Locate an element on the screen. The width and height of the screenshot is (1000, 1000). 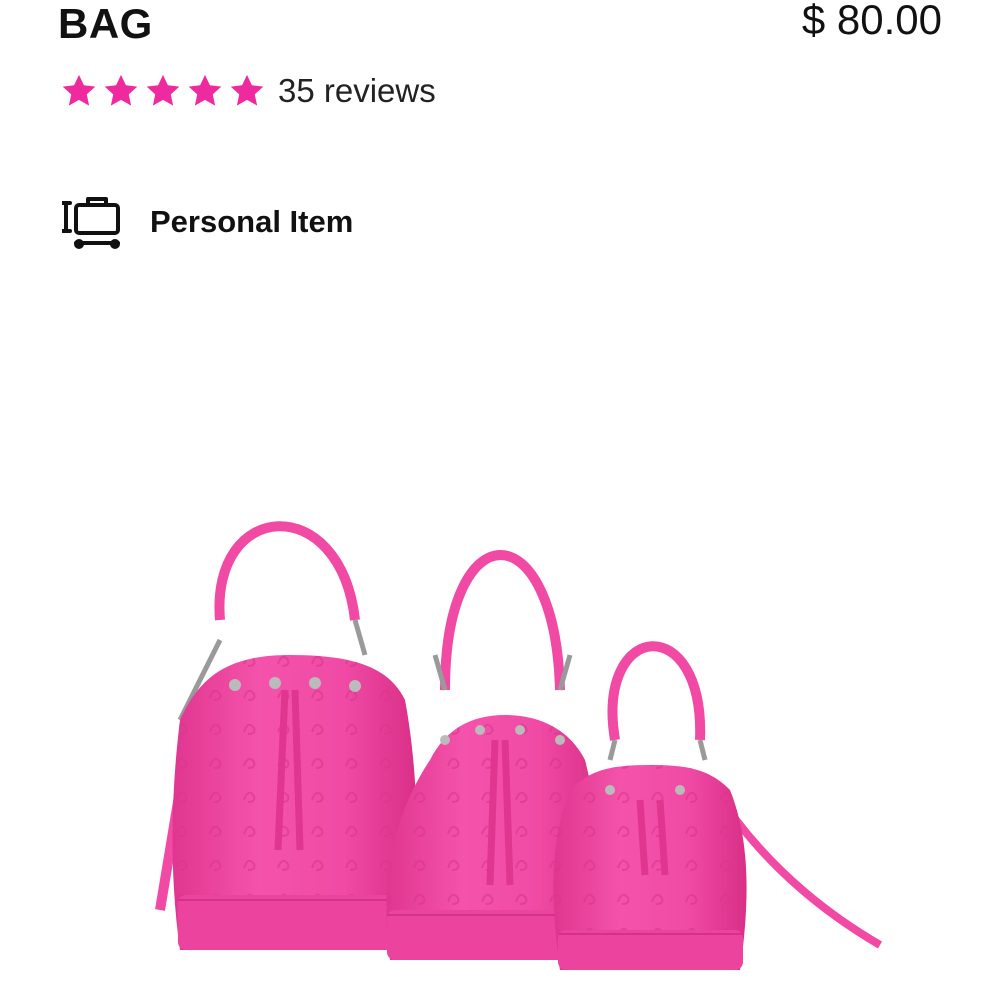
item-type-label: Personal Item is located at coordinates (252, 221).